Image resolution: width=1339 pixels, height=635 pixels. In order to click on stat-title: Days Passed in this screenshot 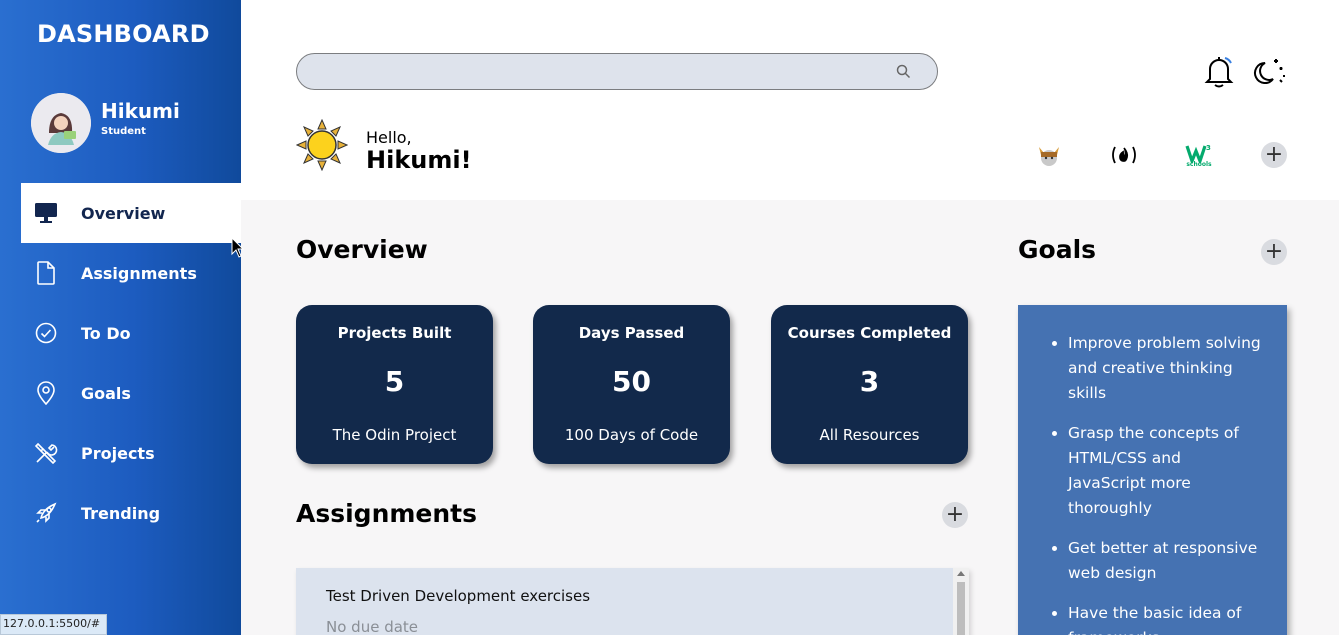, I will do `click(631, 333)`.